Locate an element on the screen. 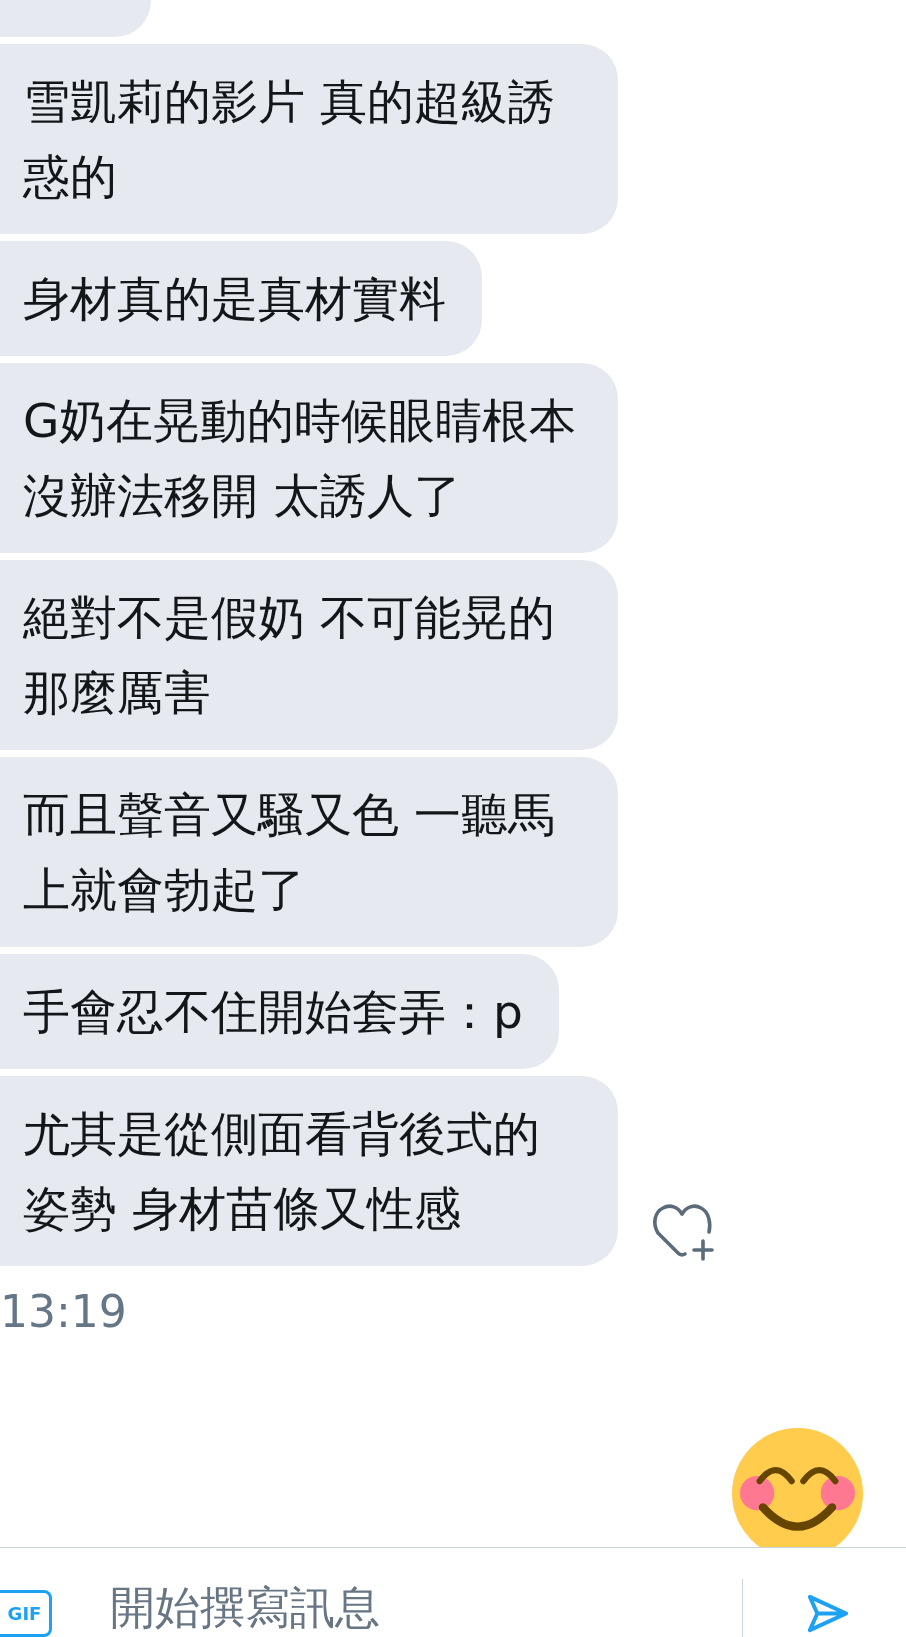  message-bubble: 絕對不是假奶 不可能晃的那麼厲害 is located at coordinates (309, 655).